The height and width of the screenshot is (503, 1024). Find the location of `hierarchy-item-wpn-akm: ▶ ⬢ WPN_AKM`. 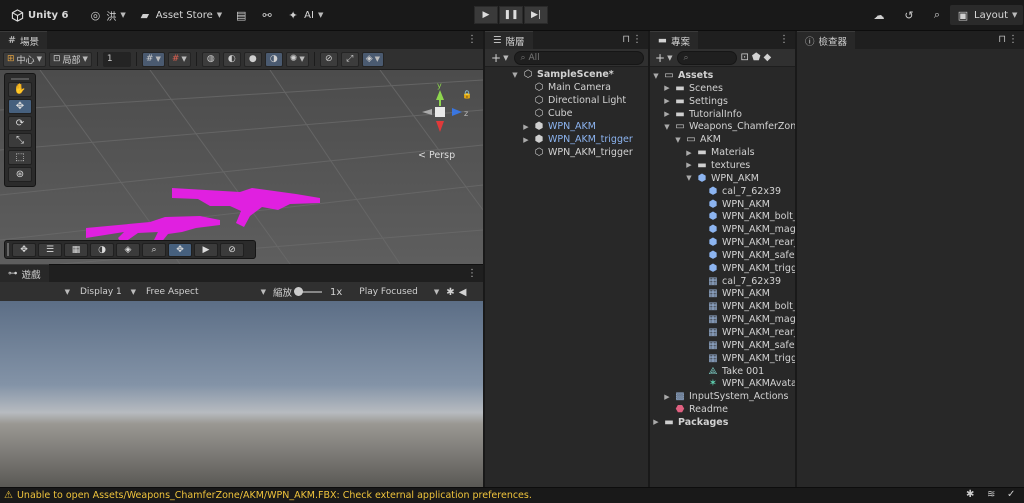

hierarchy-item-wpn-akm: ▶ ⬢ WPN_AKM is located at coordinates (559, 126).